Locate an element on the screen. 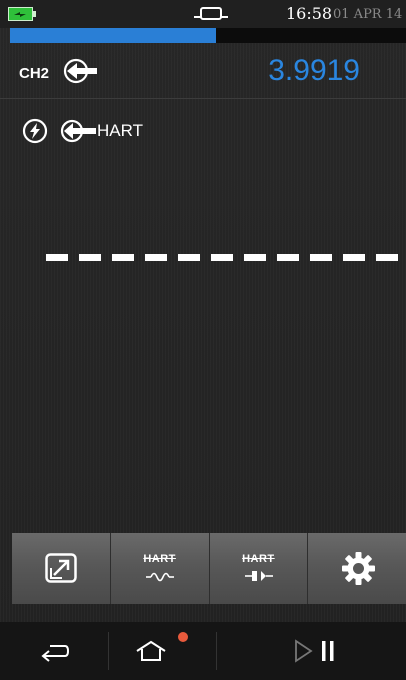  back-icon is located at coordinates (55, 651).